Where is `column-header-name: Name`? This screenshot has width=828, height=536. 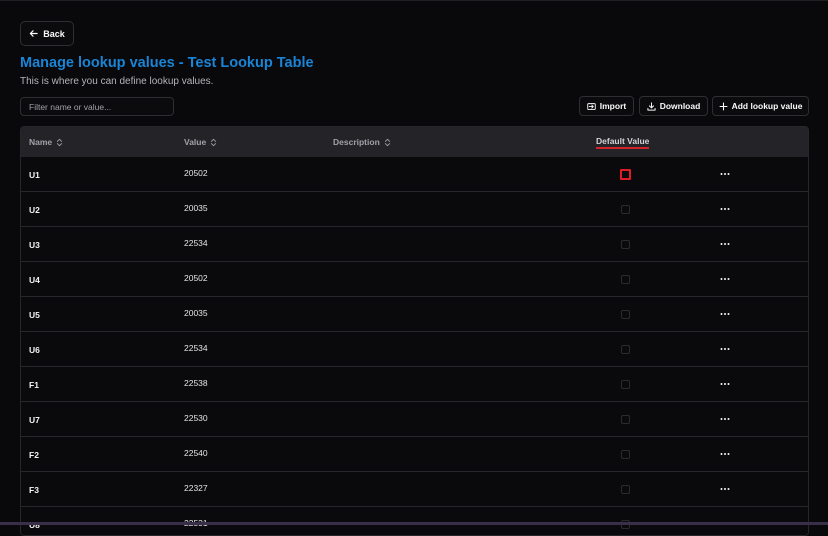 column-header-name: Name is located at coordinates (46, 142).